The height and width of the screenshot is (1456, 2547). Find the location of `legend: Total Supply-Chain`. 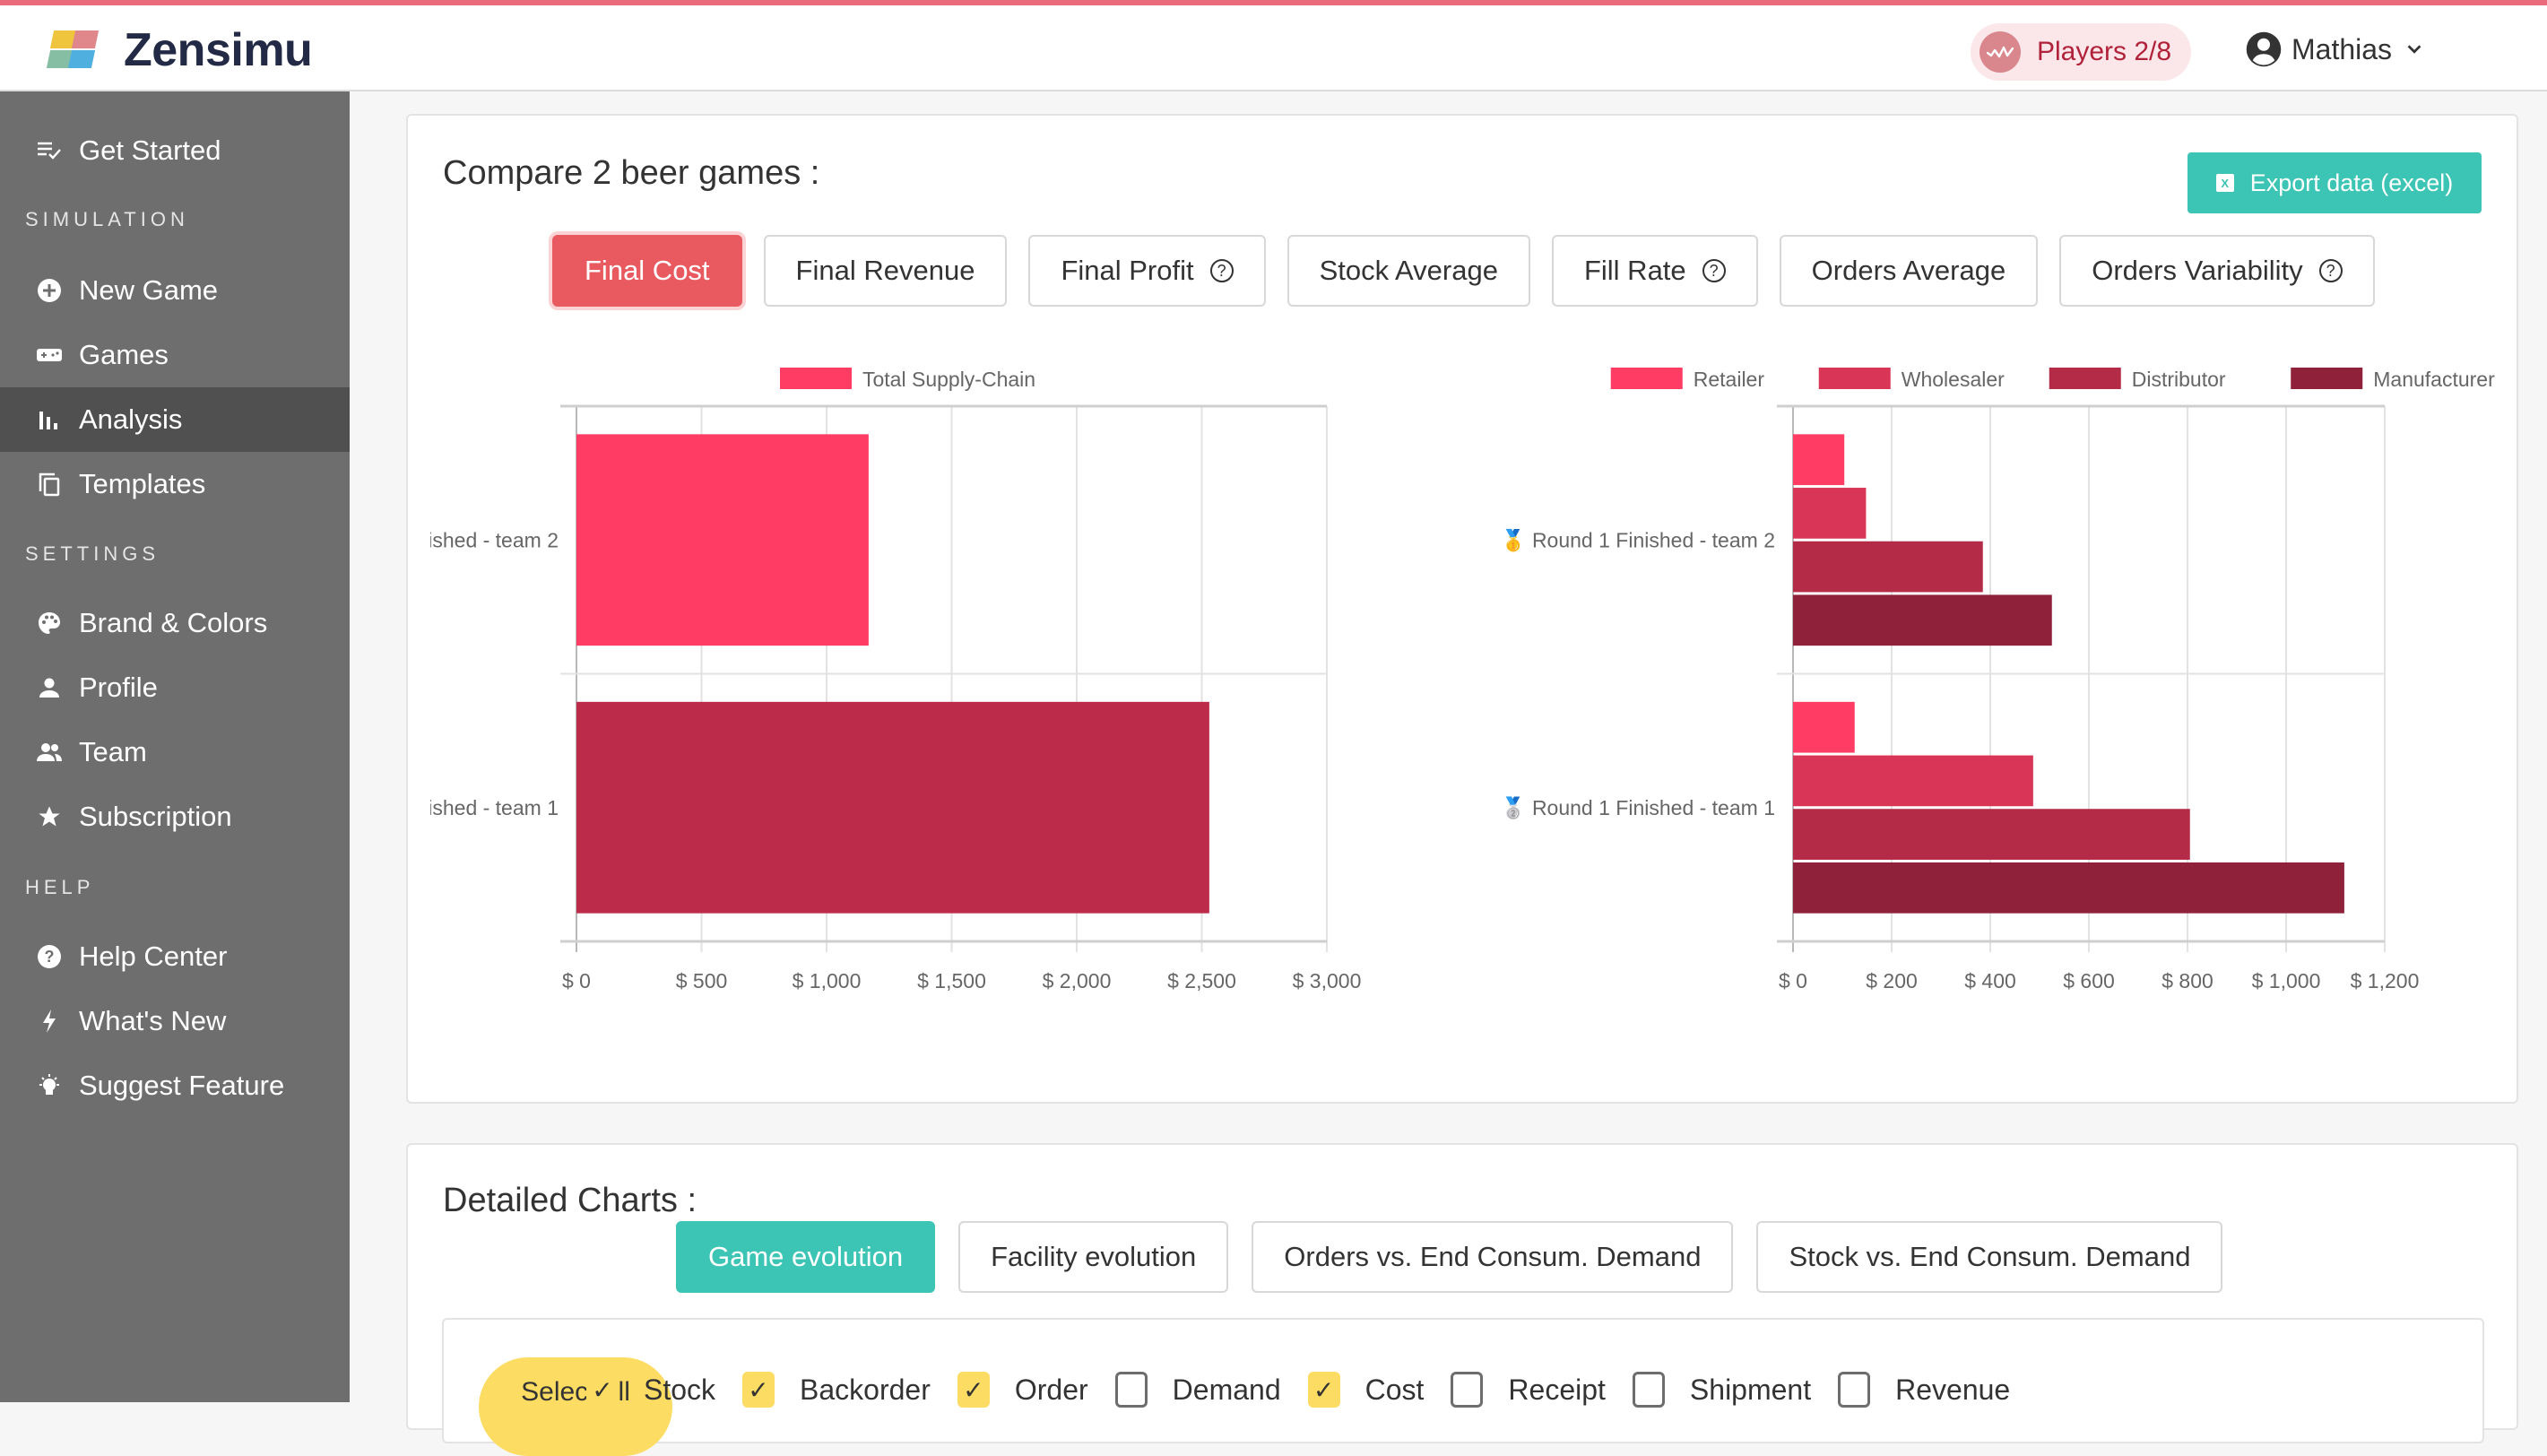

legend: Total Supply-Chain is located at coordinates (907, 379).